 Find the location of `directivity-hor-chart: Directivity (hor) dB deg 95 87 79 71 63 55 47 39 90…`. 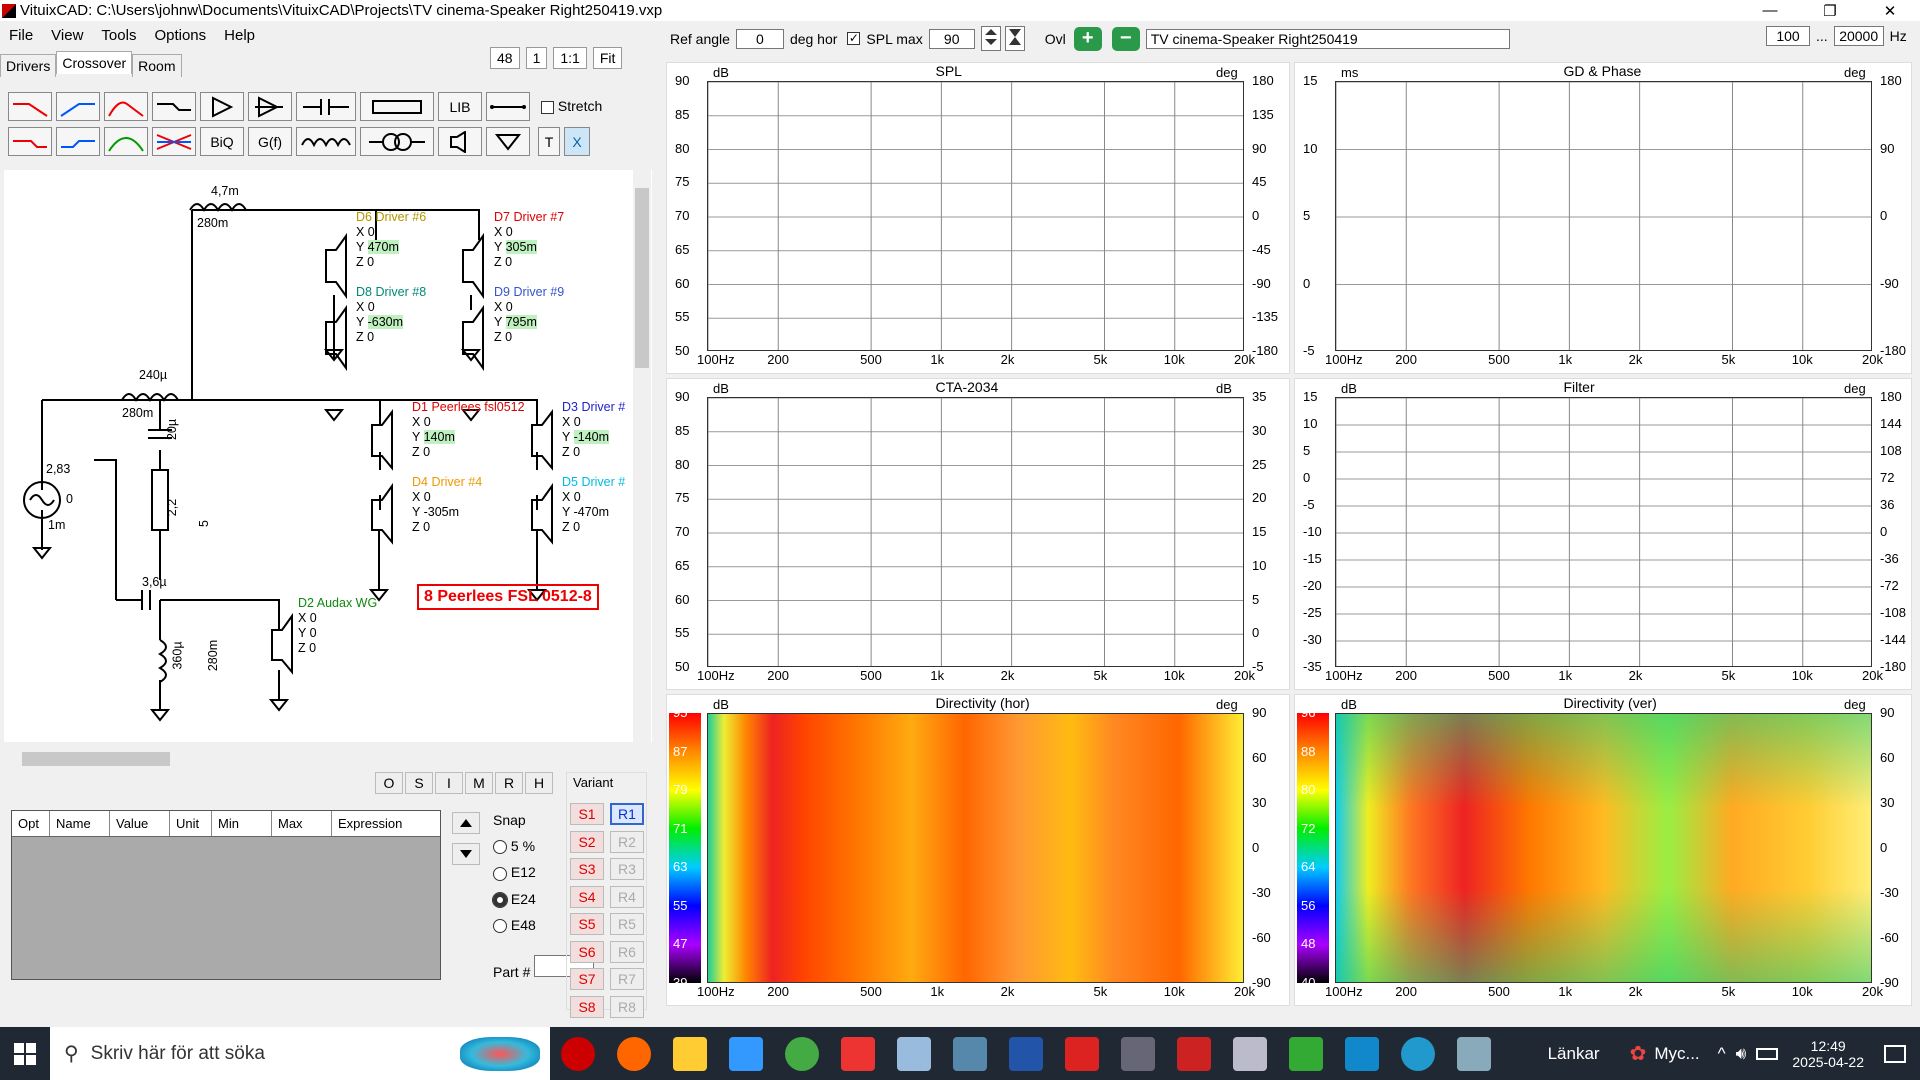

directivity-hor-chart: Directivity (hor) dB deg 95 87 79 71 63 55 47 39 90… is located at coordinates (978, 850).